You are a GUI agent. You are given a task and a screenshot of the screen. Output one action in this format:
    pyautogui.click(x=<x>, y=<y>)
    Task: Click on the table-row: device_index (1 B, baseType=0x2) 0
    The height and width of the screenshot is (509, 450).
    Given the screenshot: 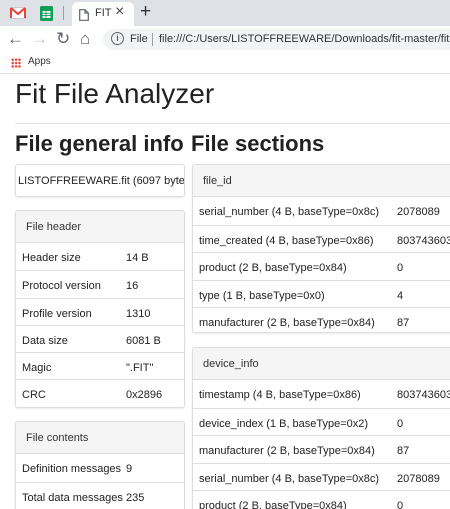 What is the action you would take?
    pyautogui.click(x=321, y=421)
    